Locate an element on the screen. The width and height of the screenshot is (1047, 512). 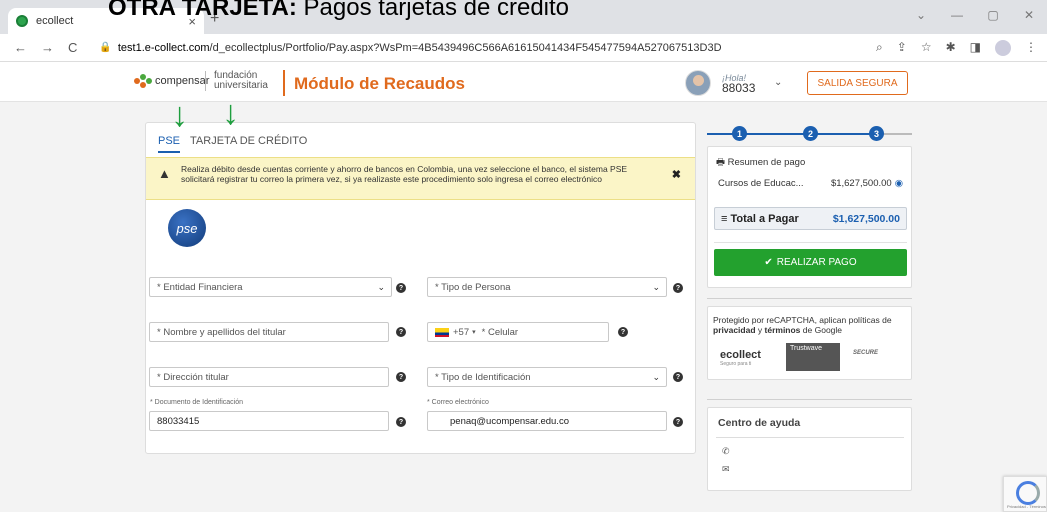
caret-icon: ▾ is located at coordinates (474, 332).